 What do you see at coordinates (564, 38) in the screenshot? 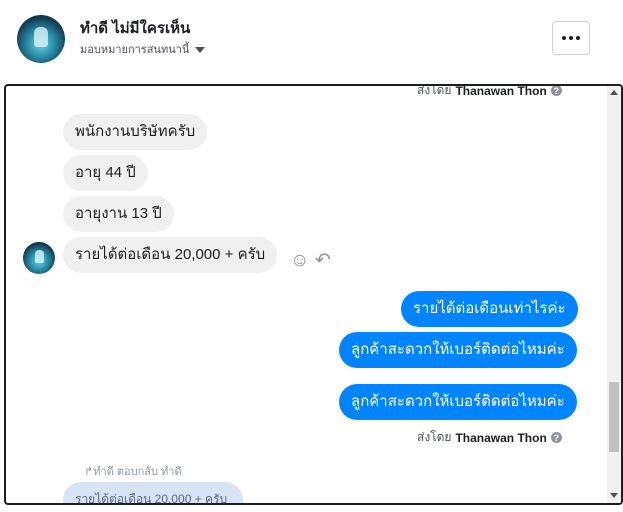
I see `more-icon` at bounding box center [564, 38].